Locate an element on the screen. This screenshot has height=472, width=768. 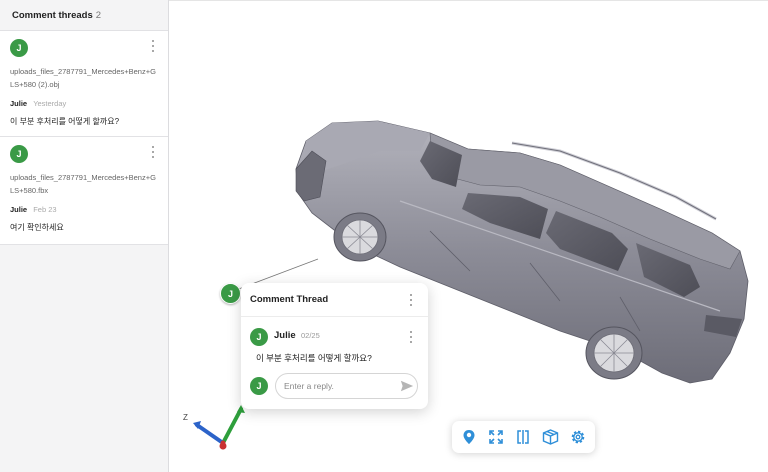
thread-message: 여기 확인하세요 is located at coordinates (37, 227).